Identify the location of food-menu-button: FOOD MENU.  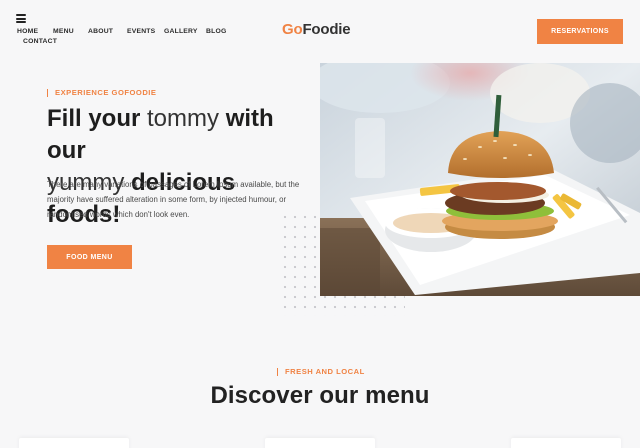
(89, 257).